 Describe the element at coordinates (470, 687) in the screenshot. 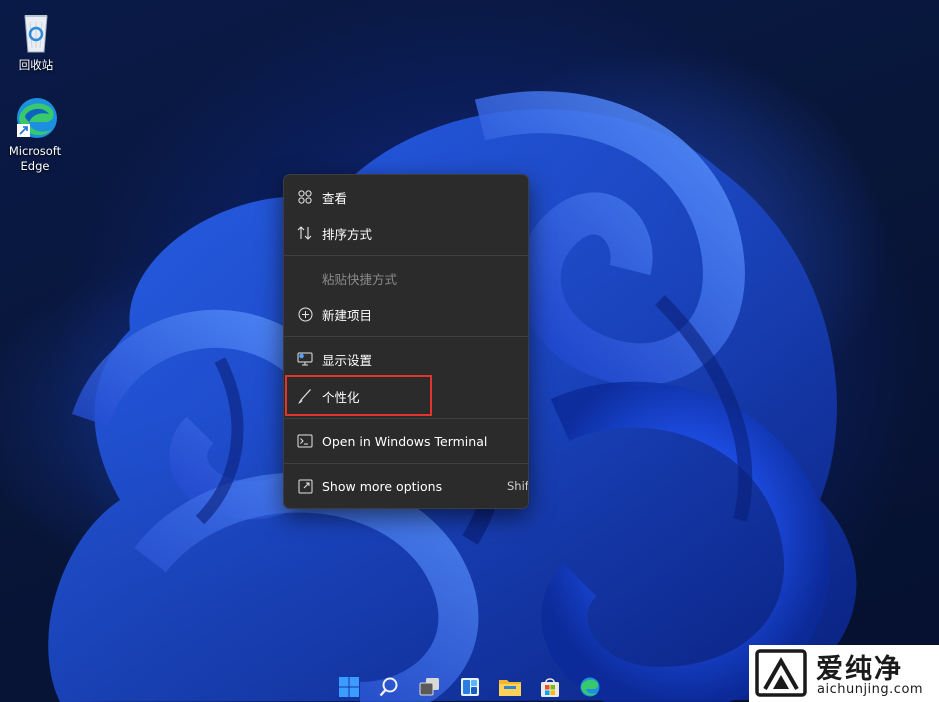

I see `widgets-icon` at that location.